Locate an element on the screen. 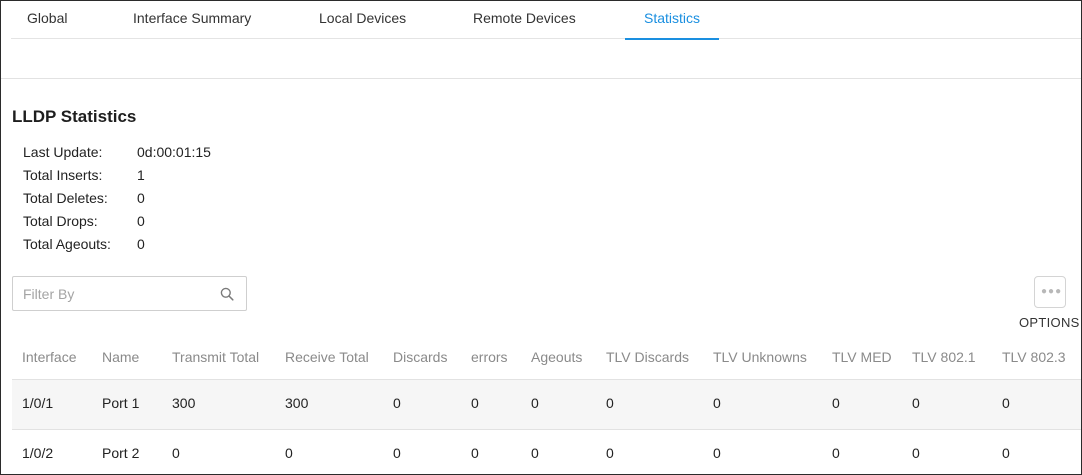 Image resolution: width=1082 pixels, height=475 pixels. tab-remote-devices: Remote Devices is located at coordinates (524, 20).